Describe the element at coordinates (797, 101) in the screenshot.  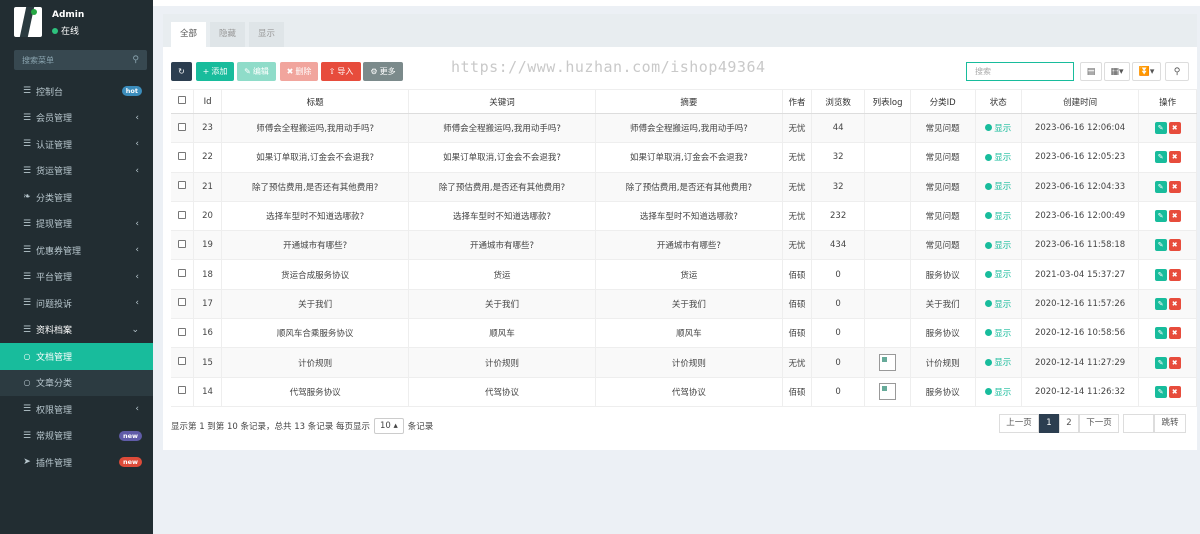
I see `col-header-author: 作者` at that location.